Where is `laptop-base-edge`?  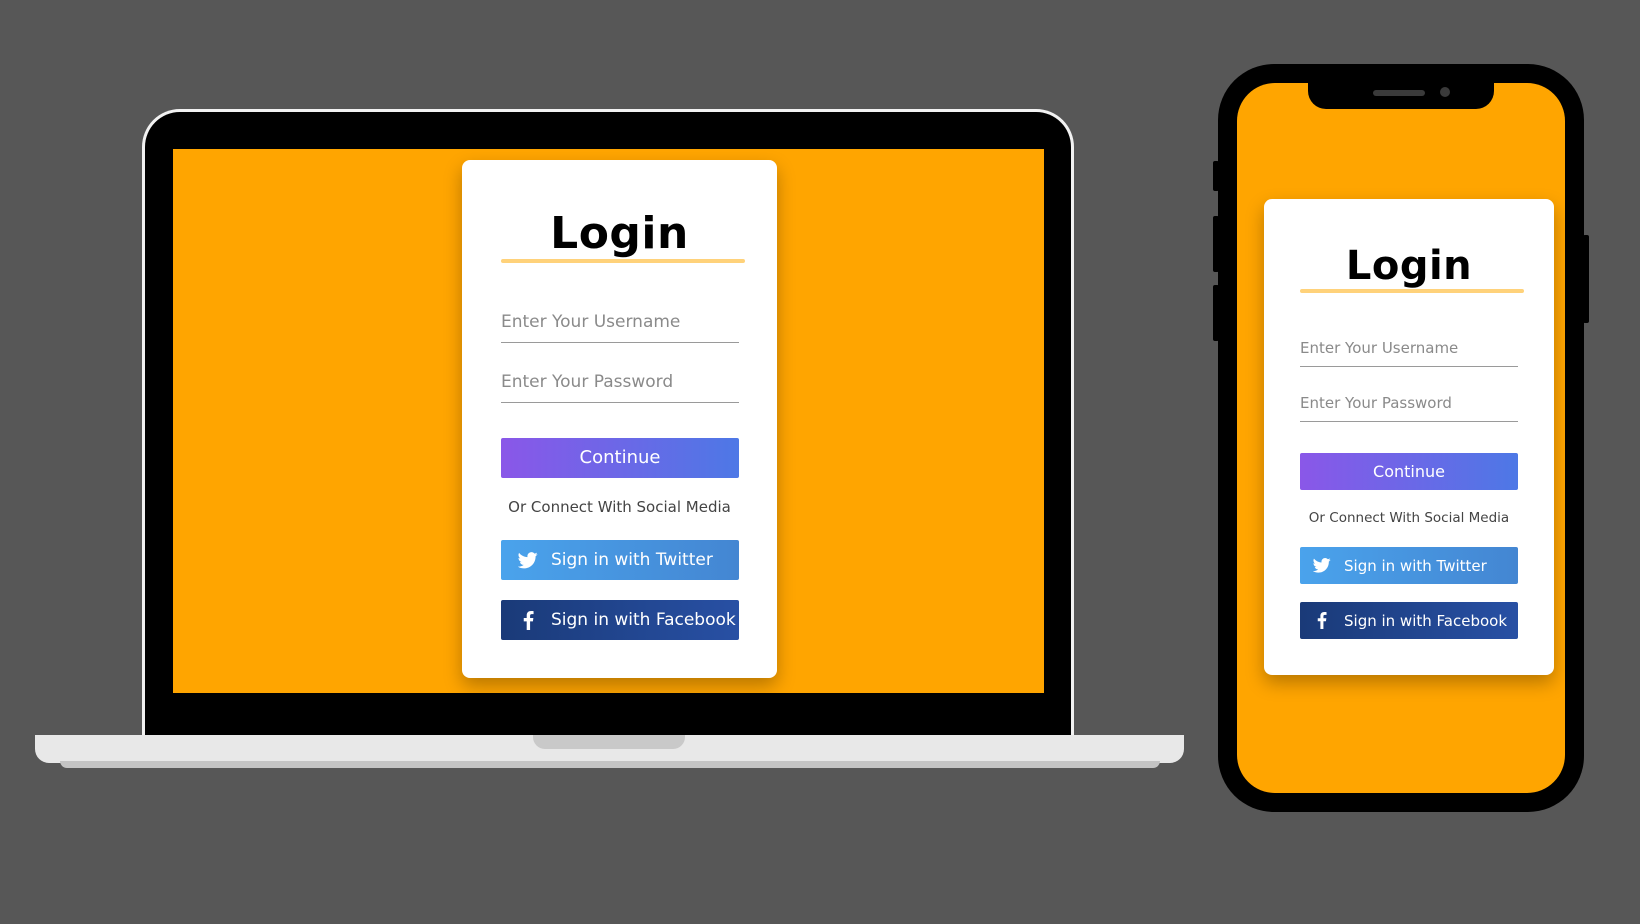 laptop-base-edge is located at coordinates (610, 764).